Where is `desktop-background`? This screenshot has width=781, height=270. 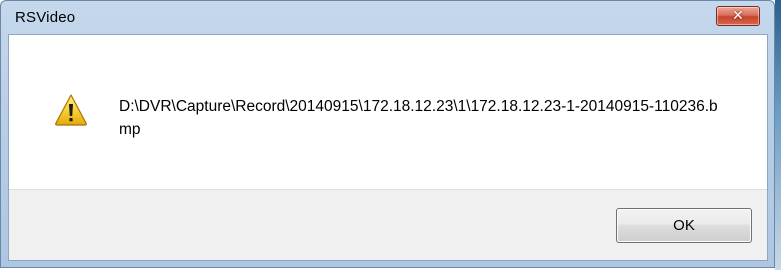 desktop-background is located at coordinates (778, 135).